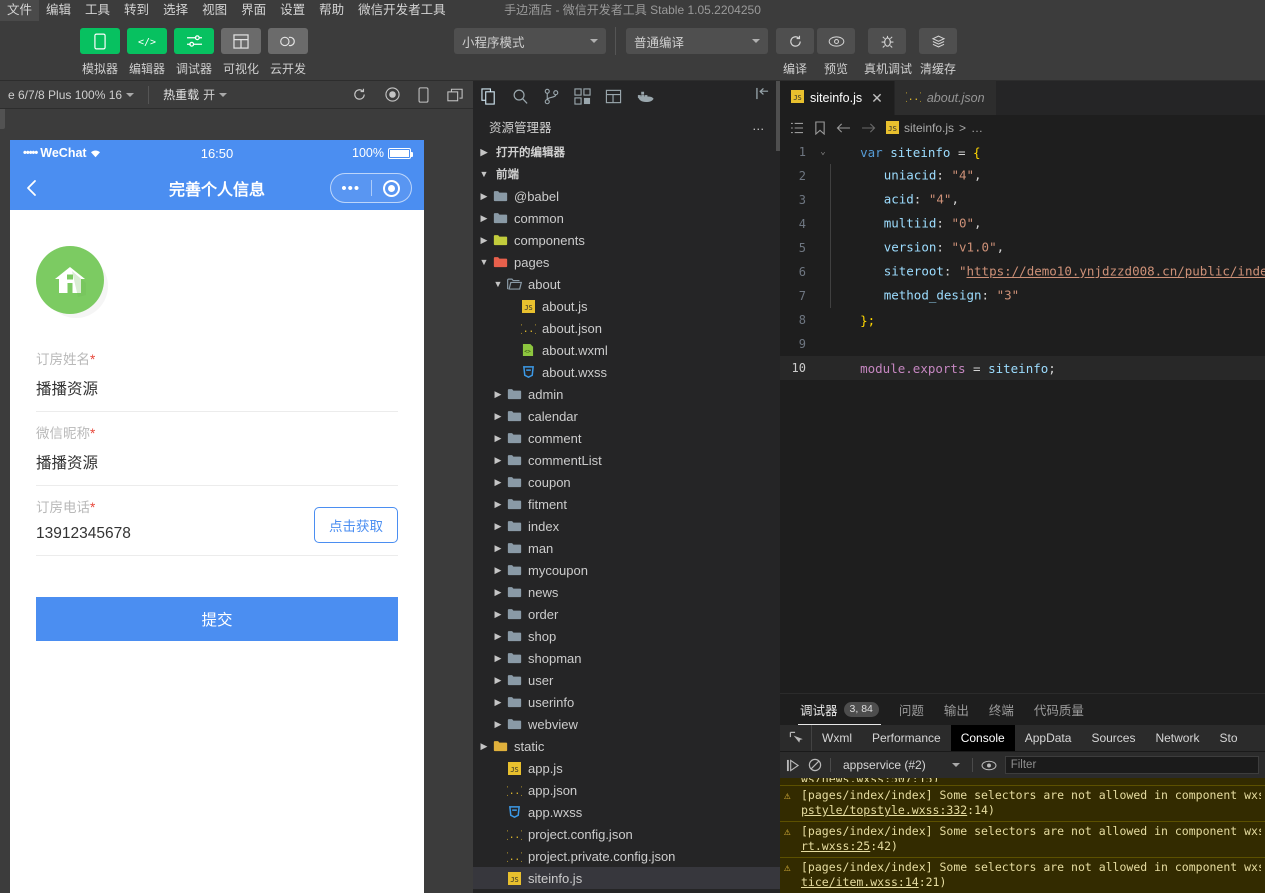  I want to click on inspect-element-icon, so click(796, 738).